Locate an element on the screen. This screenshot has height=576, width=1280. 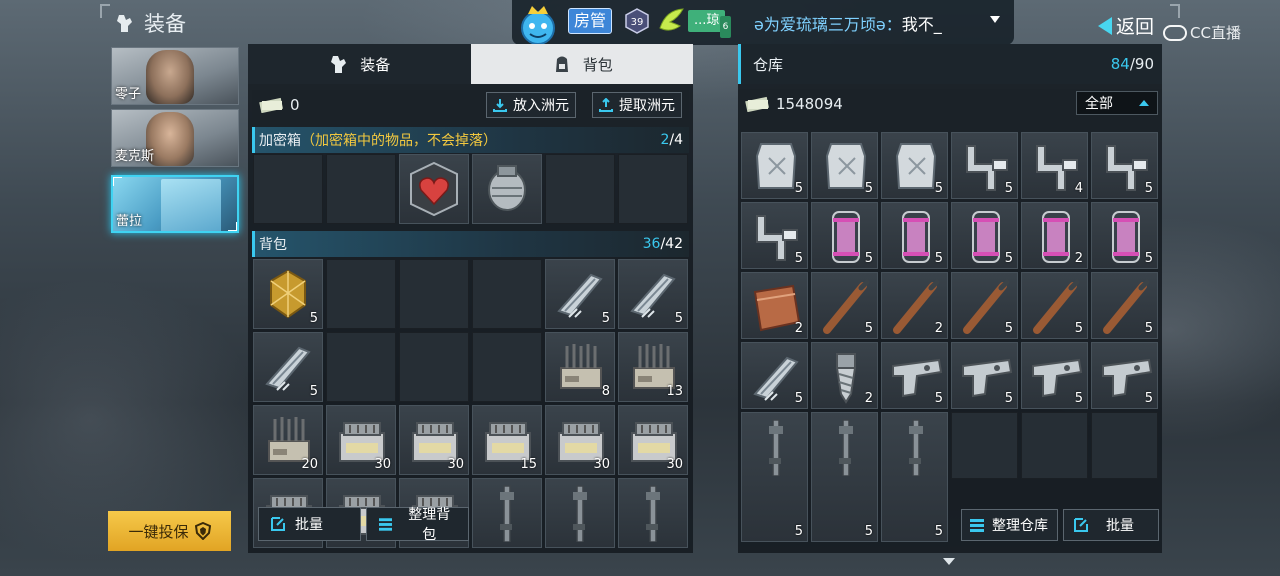
backpack-cash-value: 0 is located at coordinates (295, 105).